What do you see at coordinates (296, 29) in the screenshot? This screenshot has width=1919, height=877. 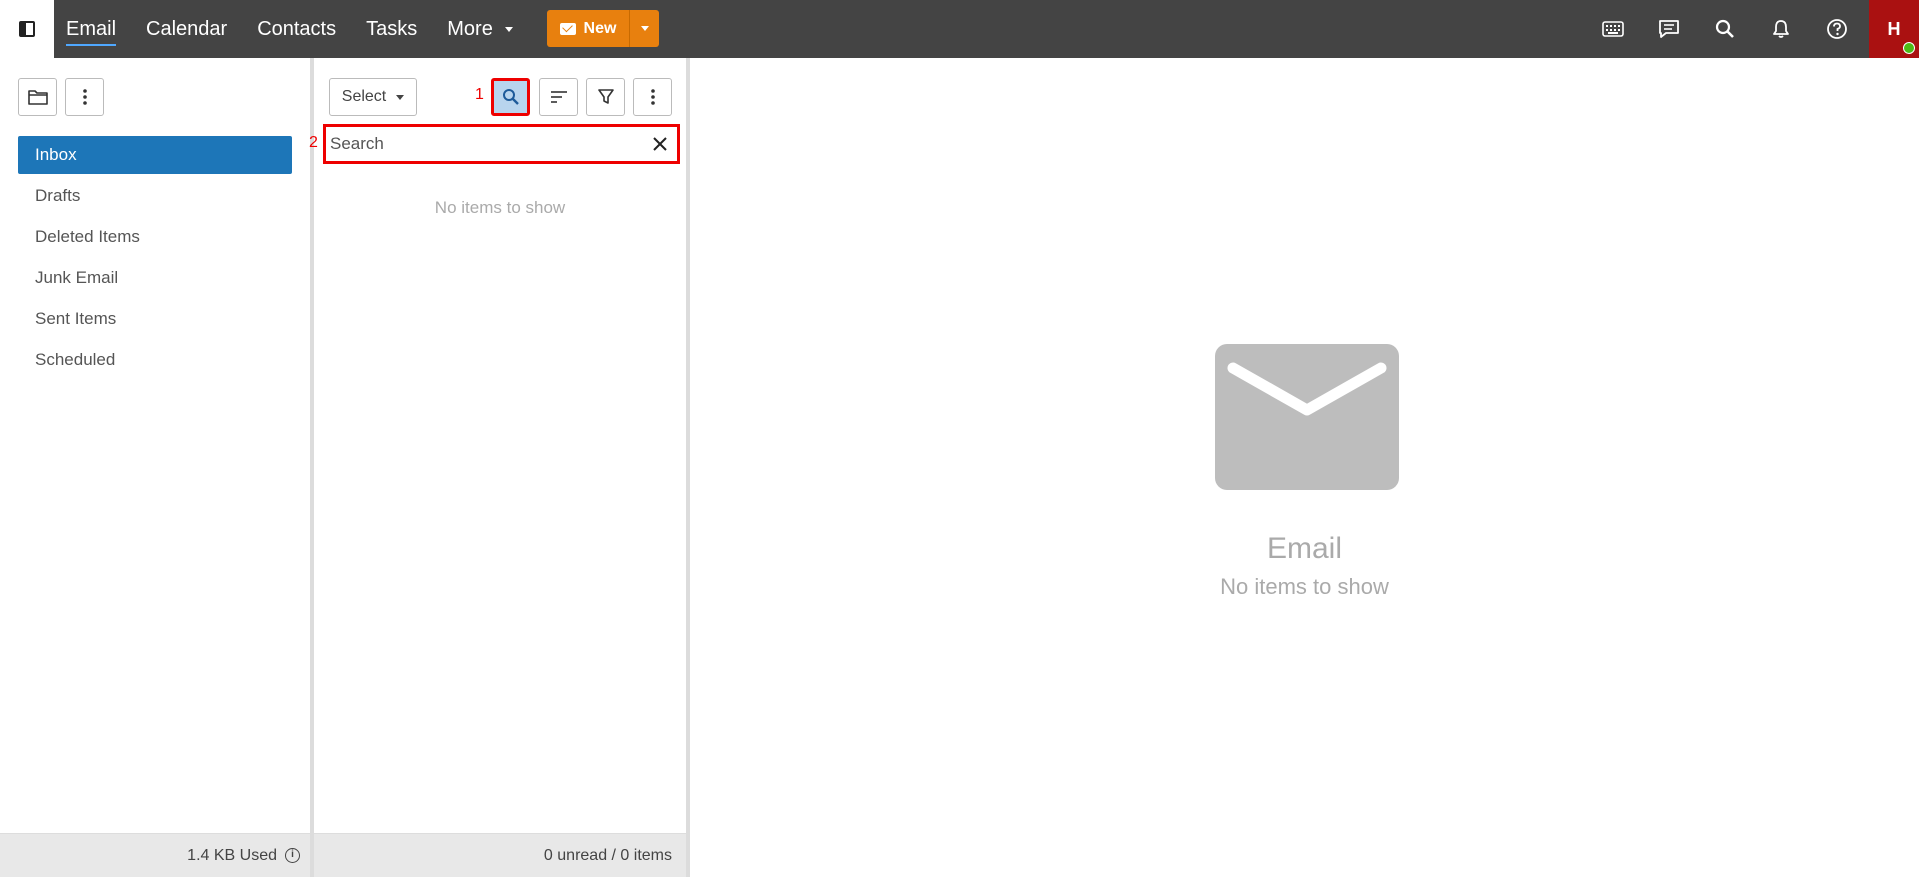 I see `nav-contacts: Contacts` at bounding box center [296, 29].